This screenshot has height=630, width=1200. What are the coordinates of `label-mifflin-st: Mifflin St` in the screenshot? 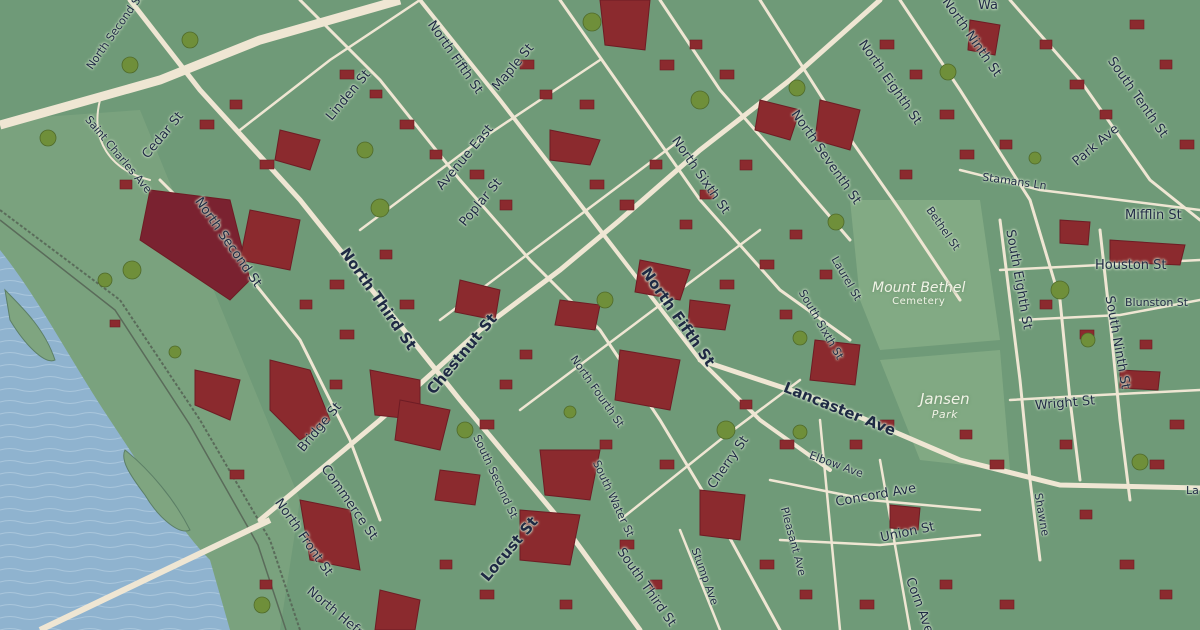 It's located at (1153, 215).